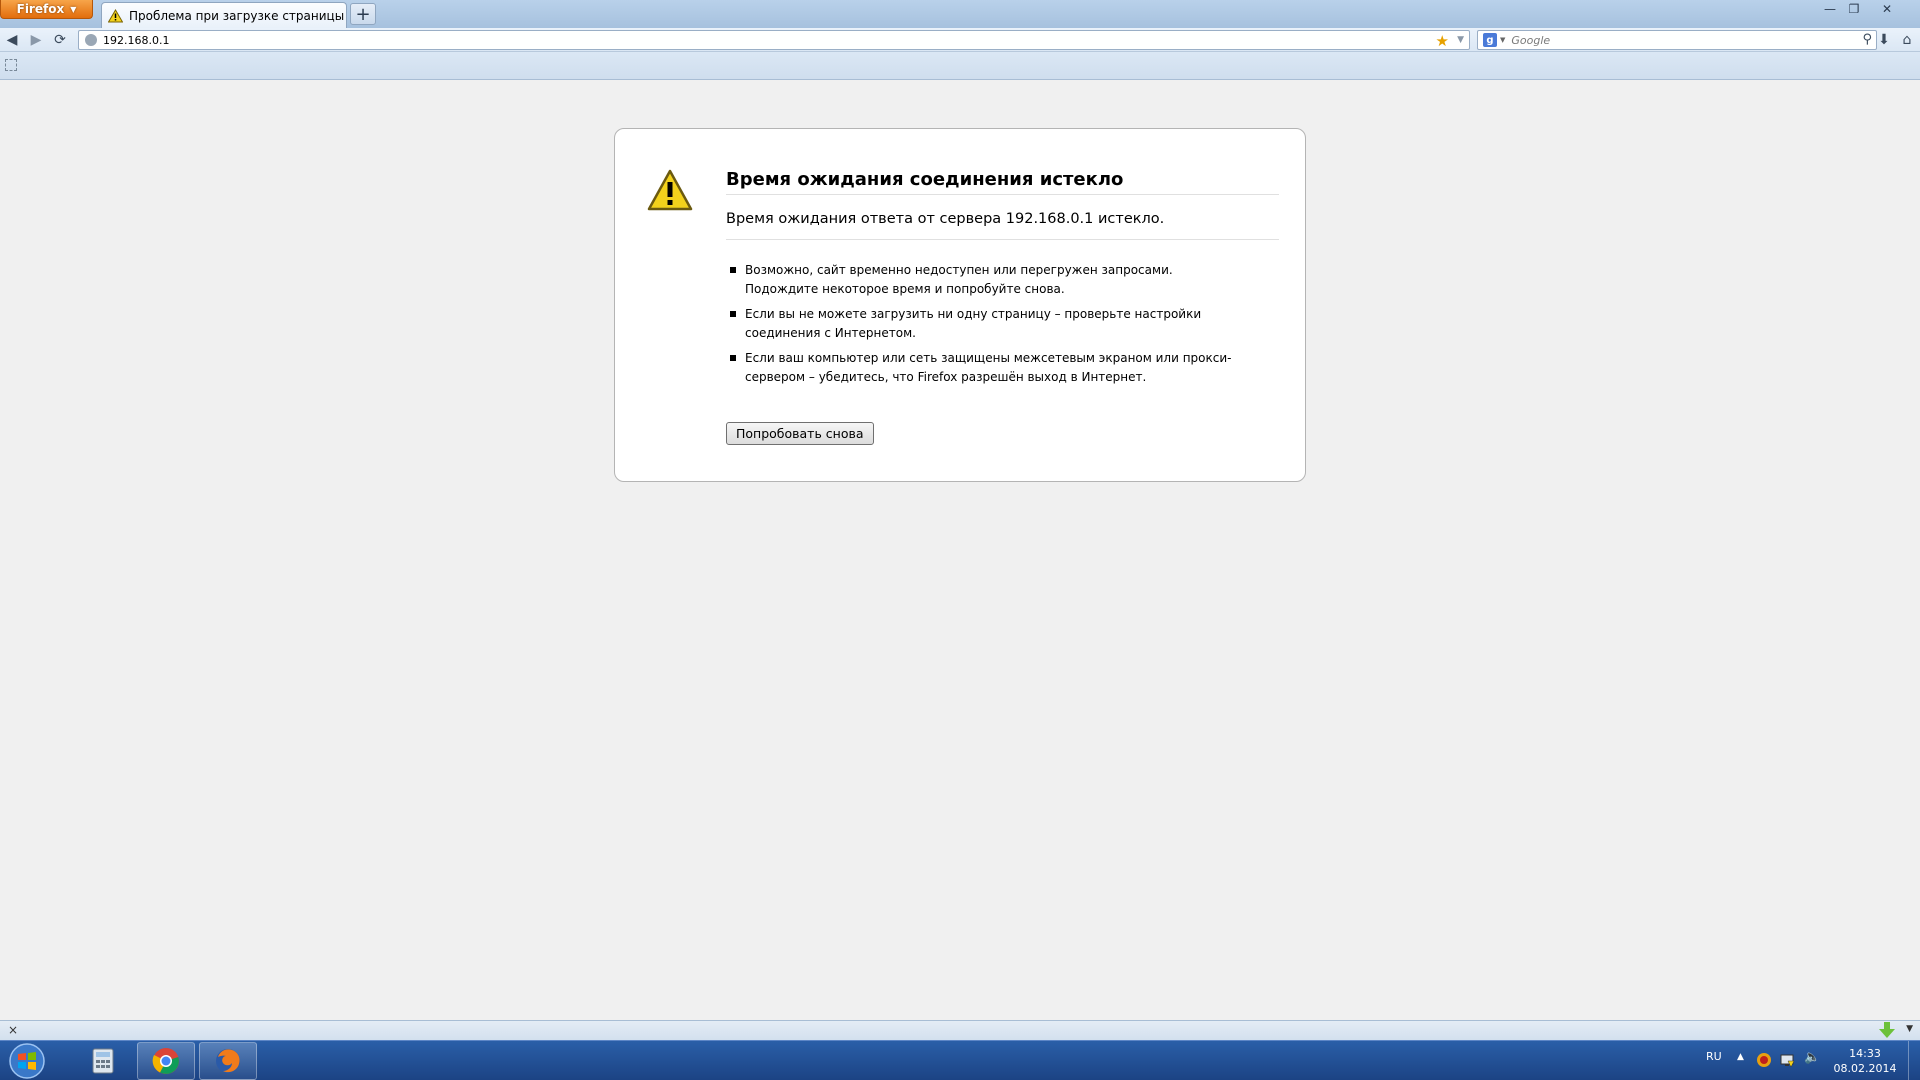  What do you see at coordinates (1909, 1029) in the screenshot?
I see `addon-bar-dropdown-icon: ▼` at bounding box center [1909, 1029].